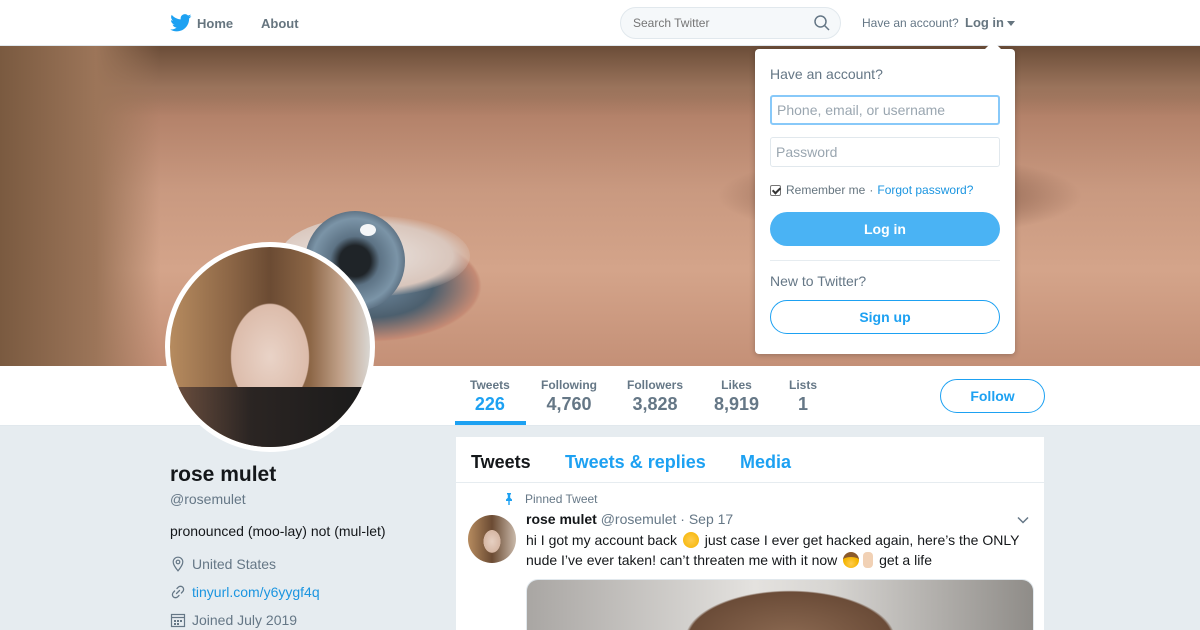  What do you see at coordinates (278, 531) in the screenshot?
I see `profile-bio: pronounced (moo-lay) not (mul-let)` at bounding box center [278, 531].